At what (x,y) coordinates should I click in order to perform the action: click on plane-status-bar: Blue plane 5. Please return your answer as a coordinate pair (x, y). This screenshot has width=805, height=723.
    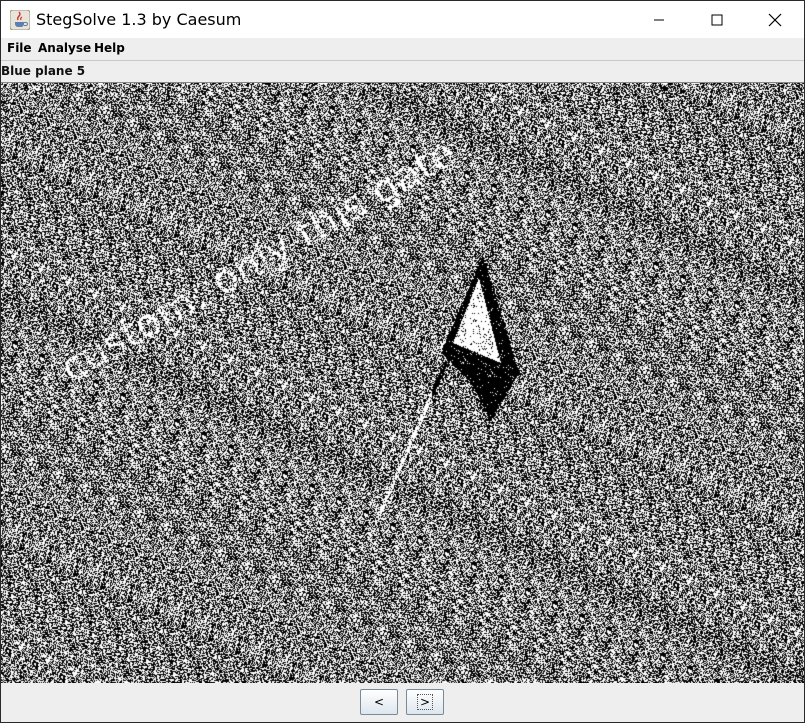
    Looking at the image, I should click on (402, 71).